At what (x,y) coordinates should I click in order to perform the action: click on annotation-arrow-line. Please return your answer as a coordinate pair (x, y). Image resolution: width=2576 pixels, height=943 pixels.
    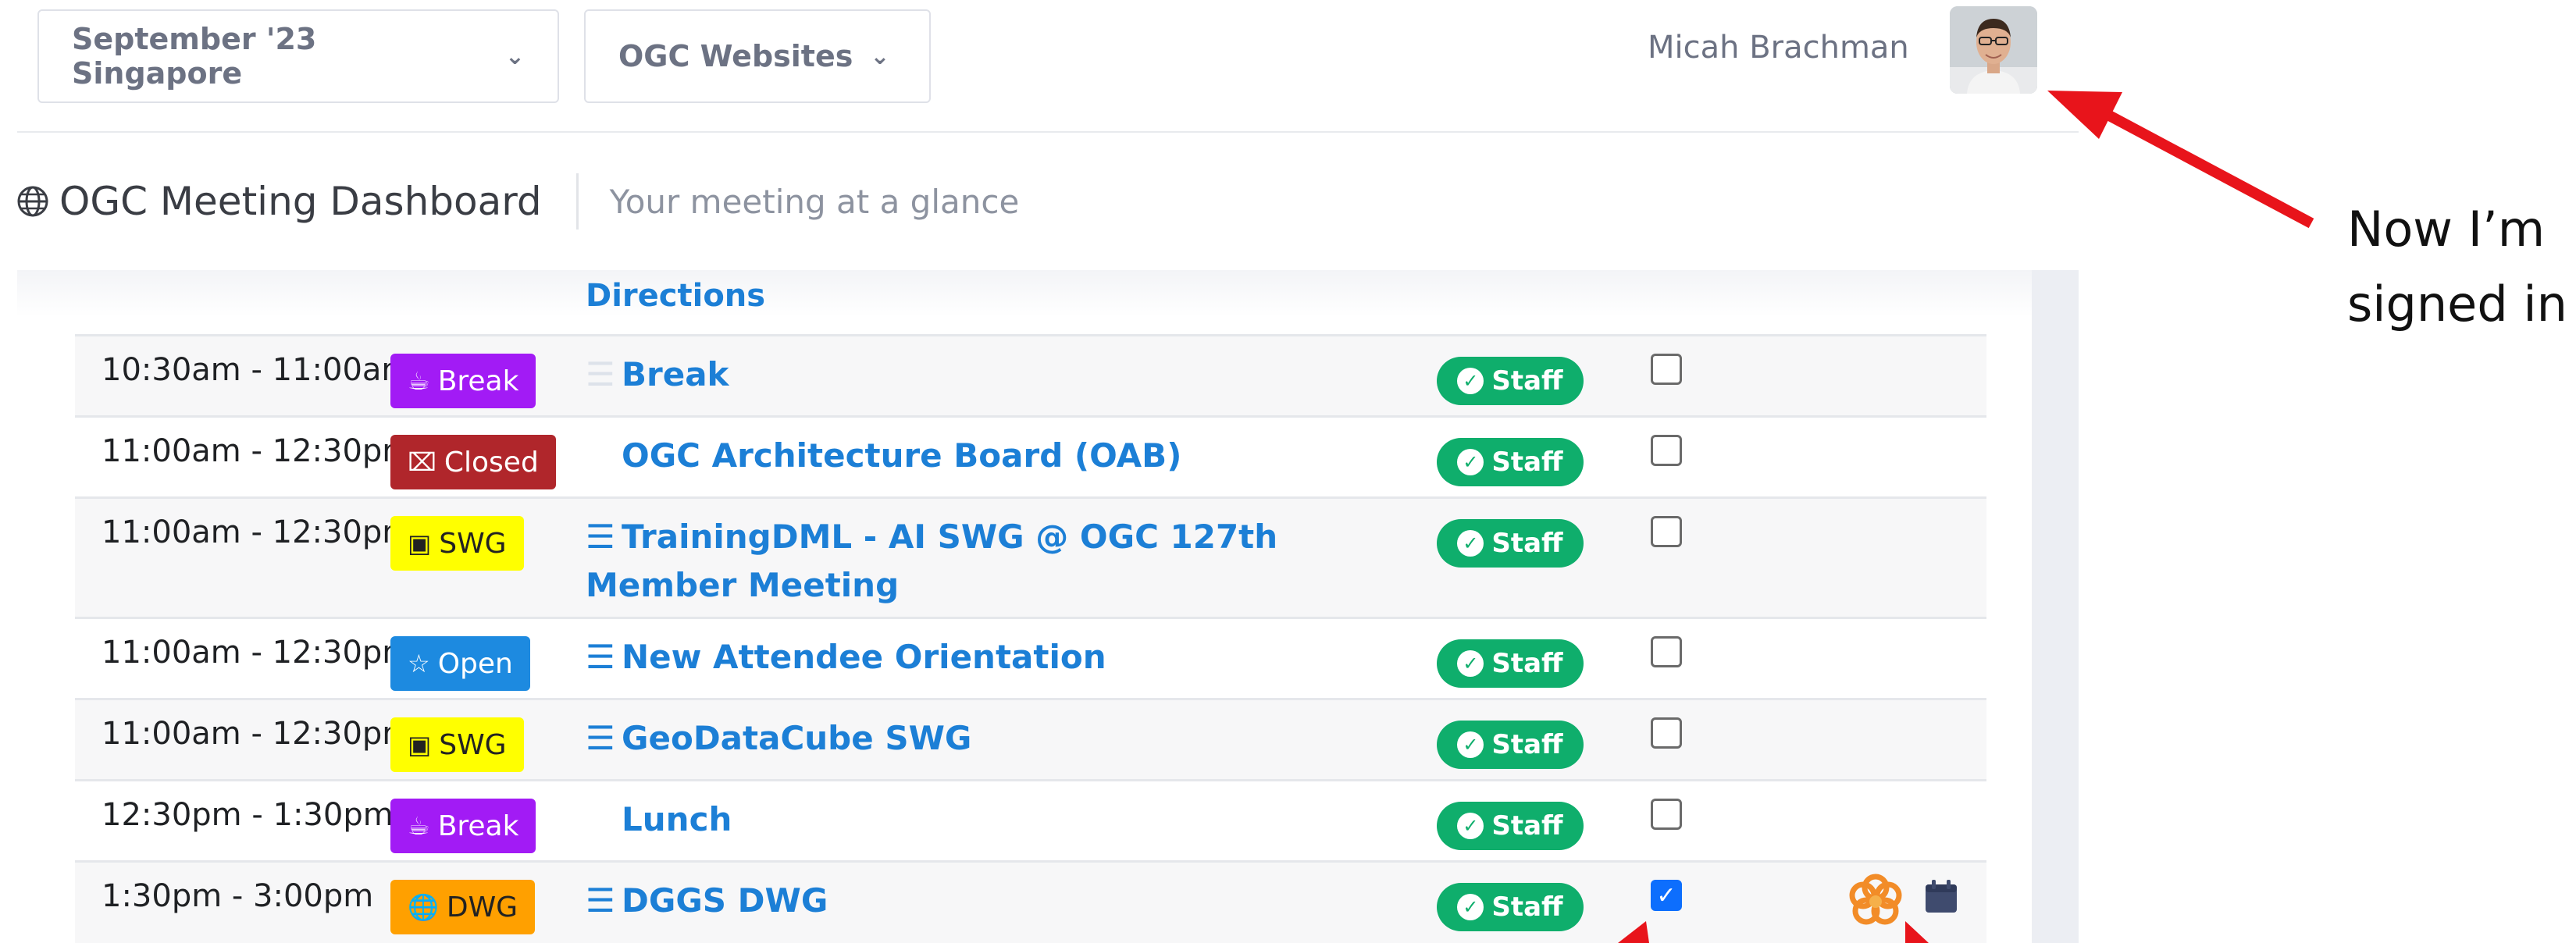
    Looking at the image, I should click on (2206, 167).